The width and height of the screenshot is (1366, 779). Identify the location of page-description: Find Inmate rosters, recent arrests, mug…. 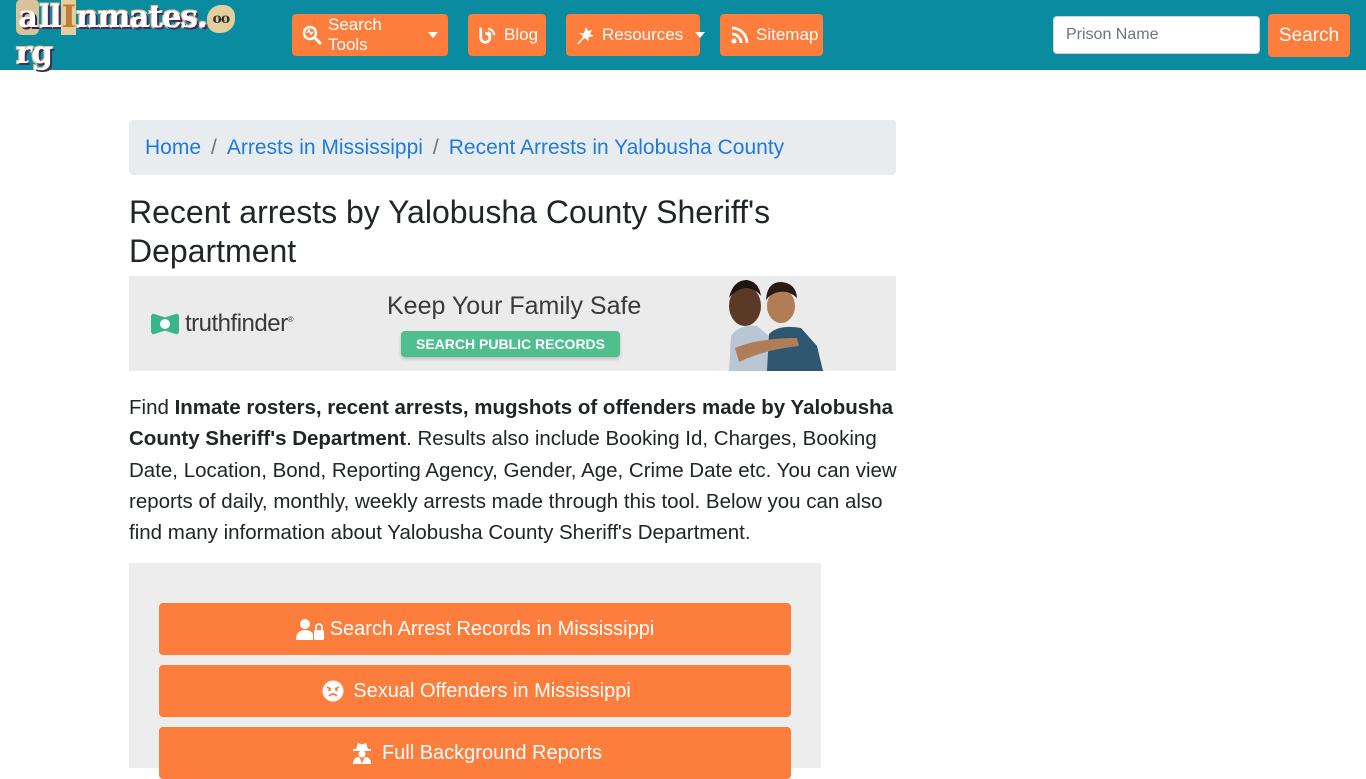
(513, 470).